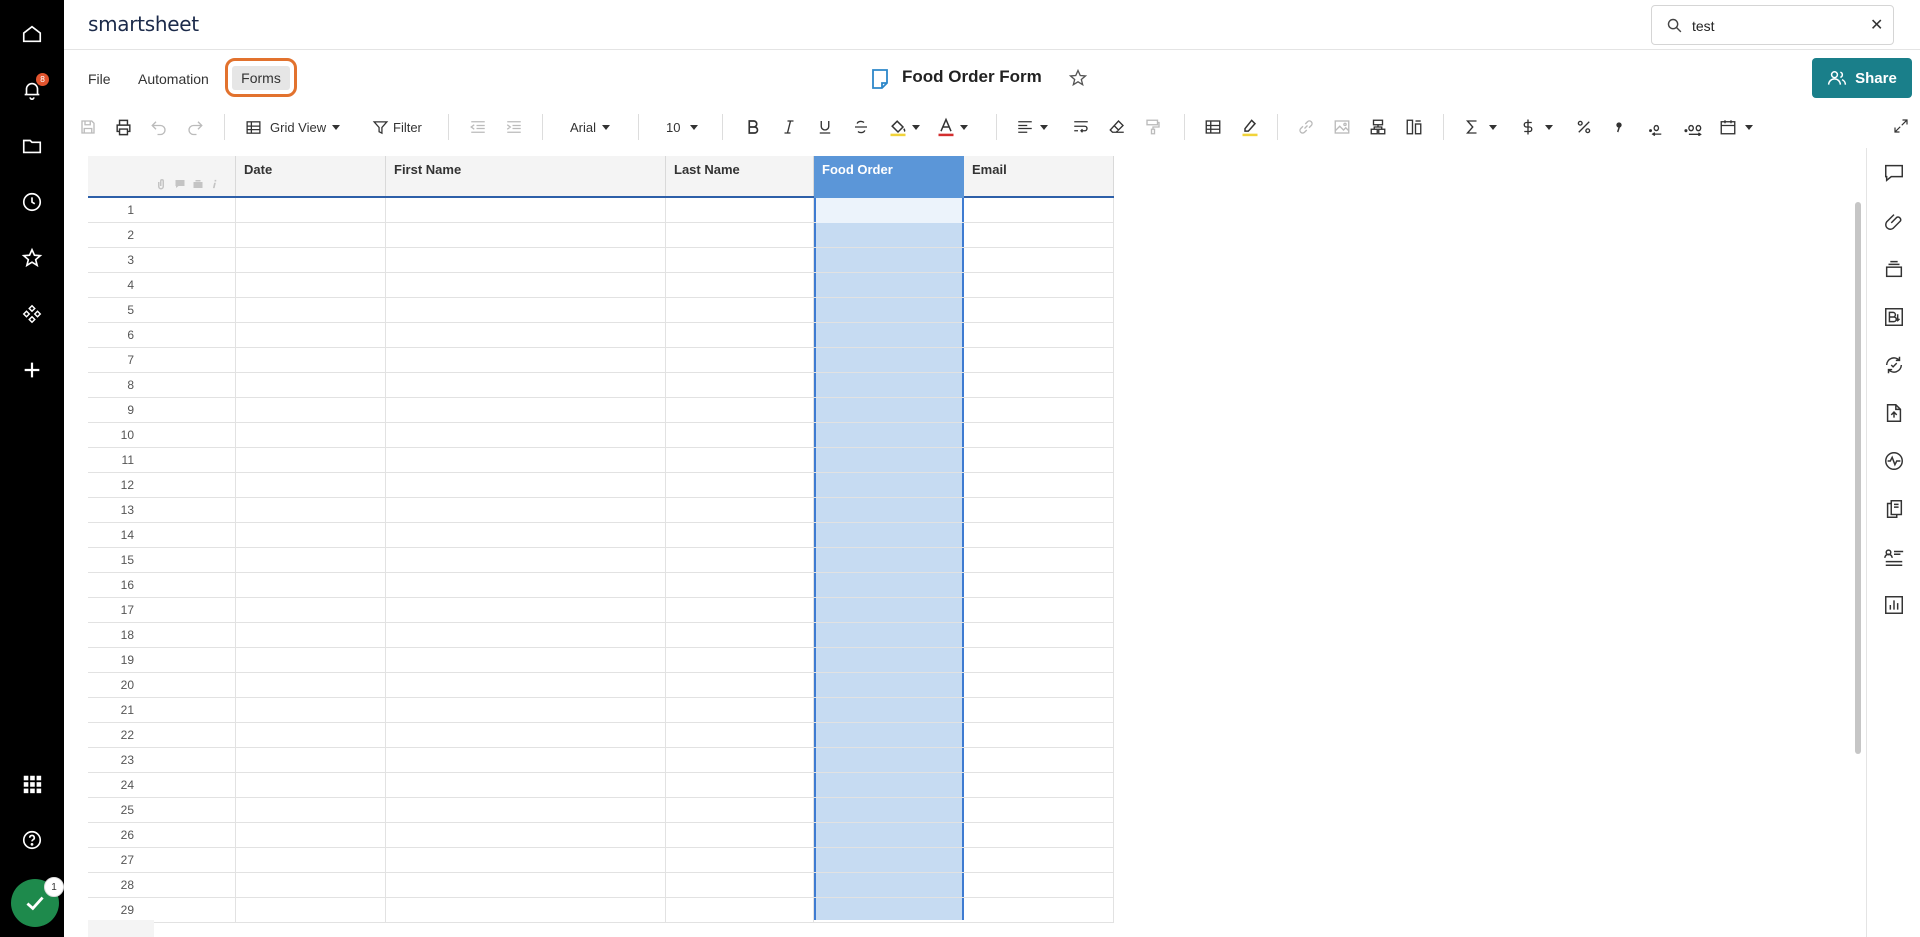 Image resolution: width=1920 pixels, height=937 pixels. I want to click on column-header-email: Email, so click(1039, 176).